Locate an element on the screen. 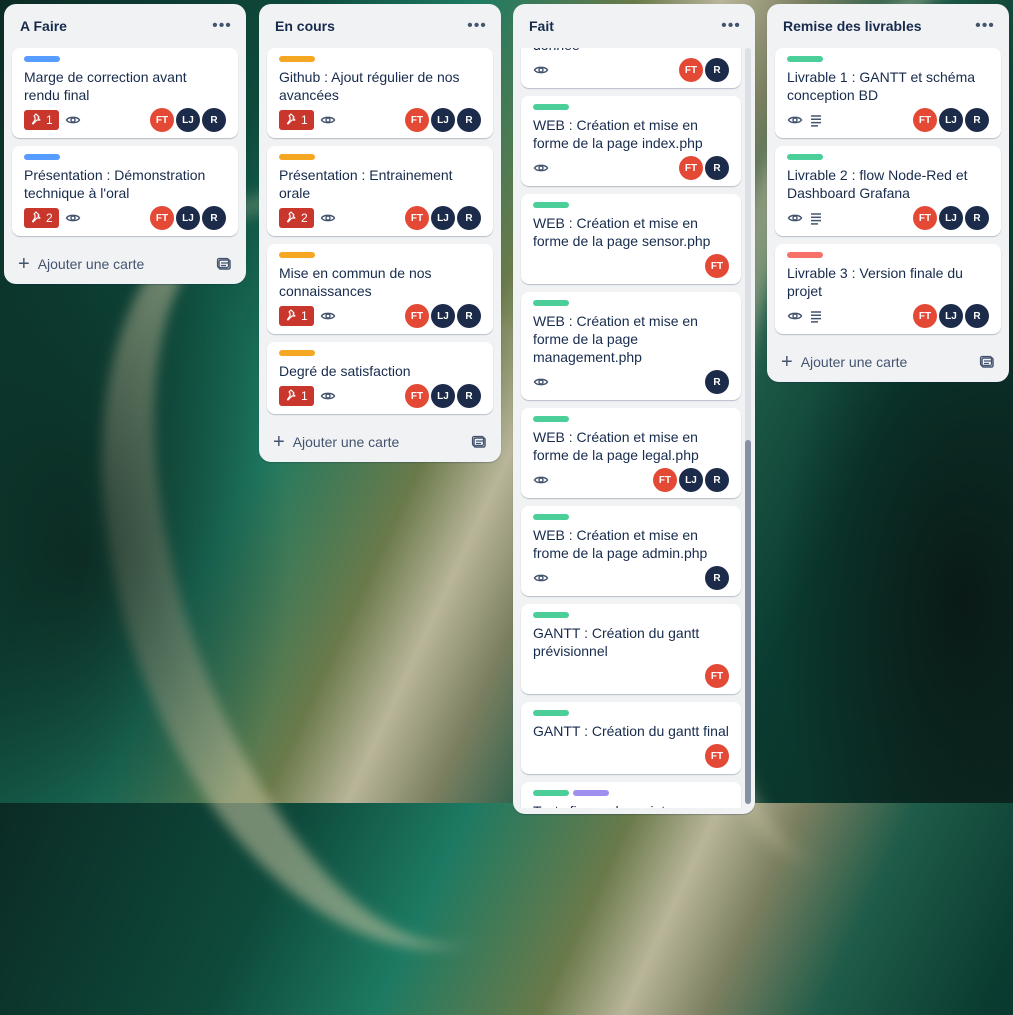 The image size is (1013, 1015). card: GANTT : Création du gantt final FT is located at coordinates (631, 738).